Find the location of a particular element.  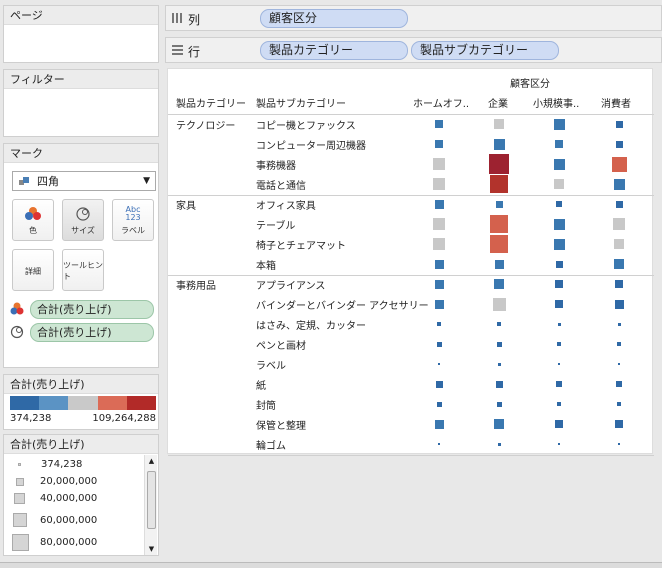

subcategory-header: 保管と整理 is located at coordinates (281, 424).